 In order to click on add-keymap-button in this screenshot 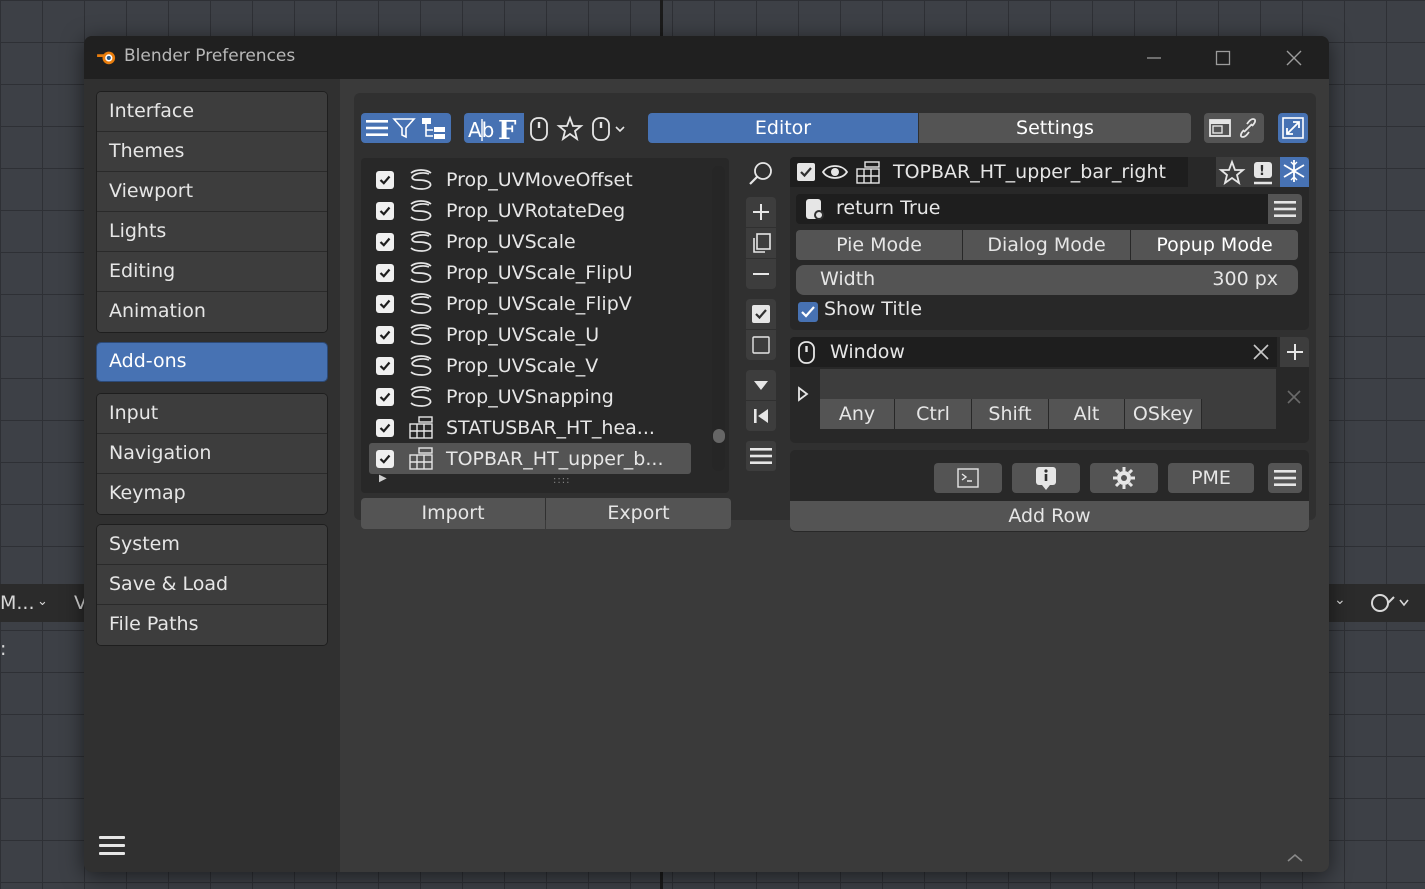, I will do `click(1294, 352)`.